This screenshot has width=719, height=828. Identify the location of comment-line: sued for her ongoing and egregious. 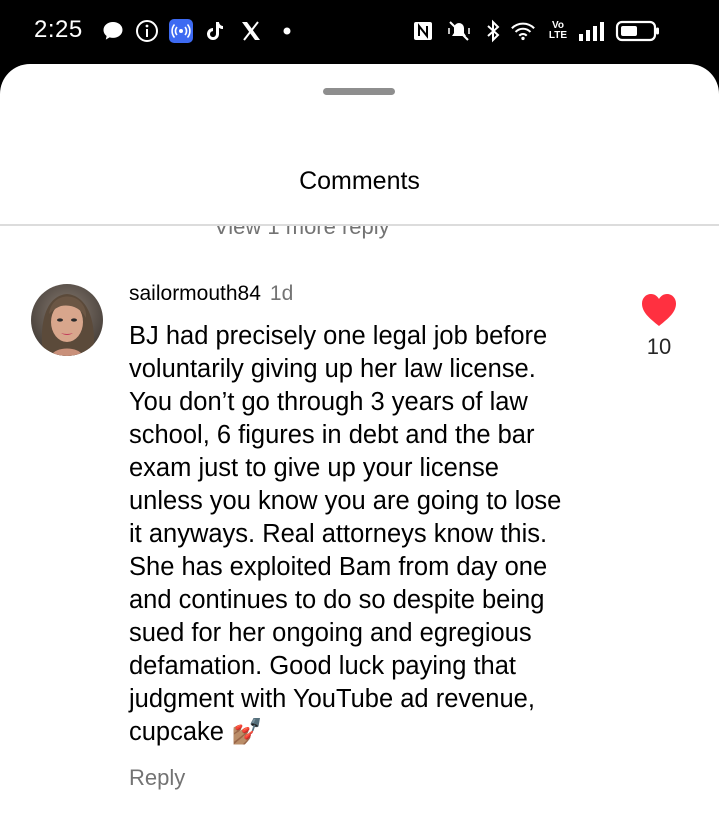
(330, 633).